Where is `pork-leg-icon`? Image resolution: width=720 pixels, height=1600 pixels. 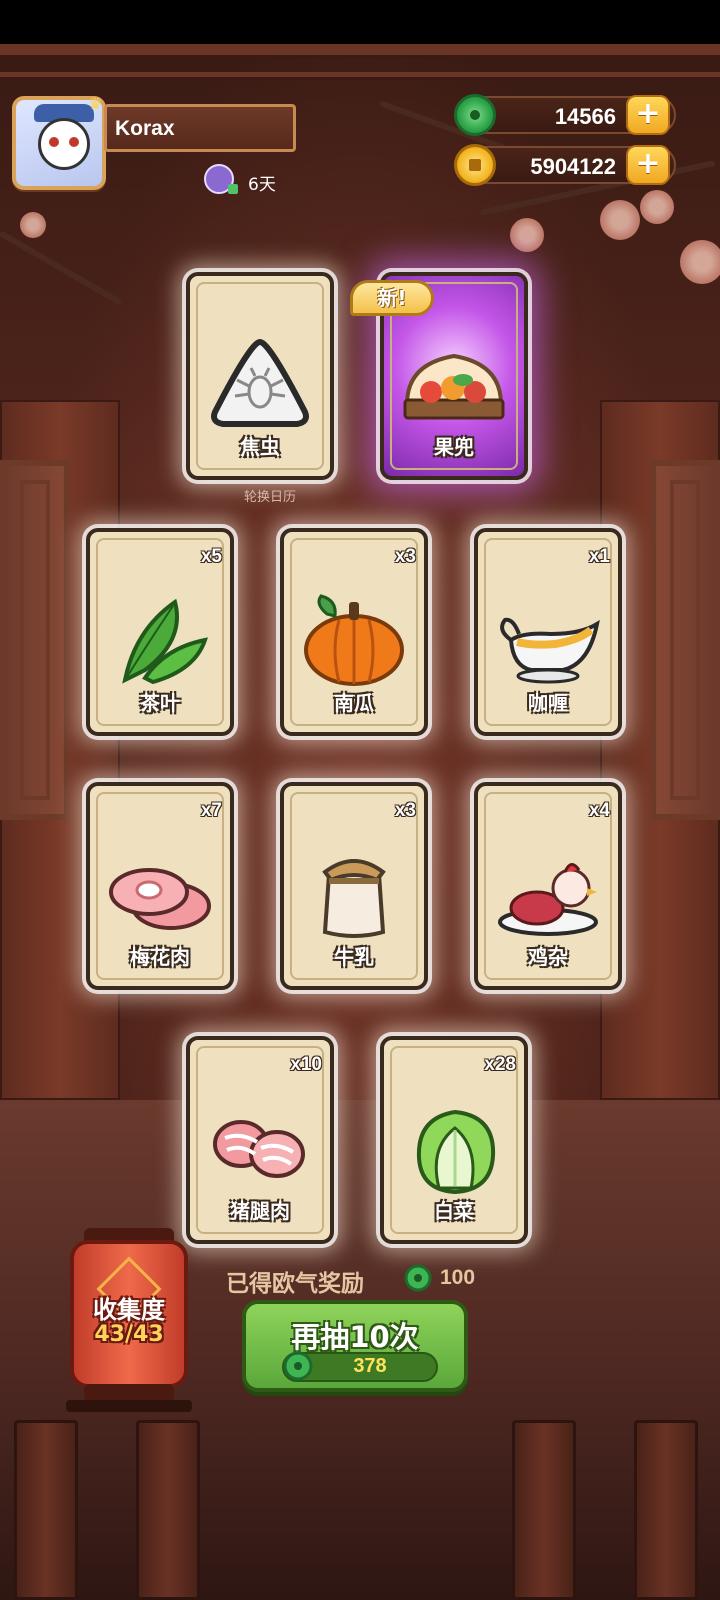 pork-leg-icon is located at coordinates (259, 1149).